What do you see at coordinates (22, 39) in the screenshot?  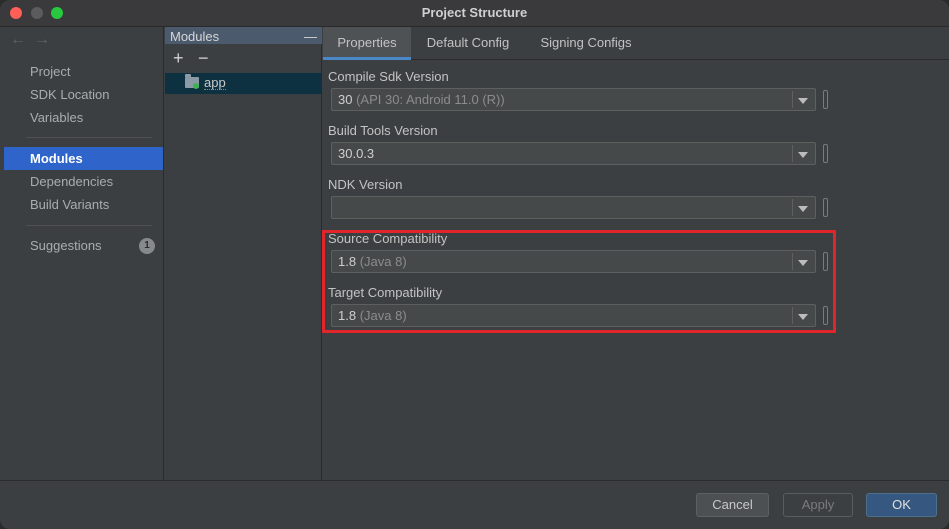 I see `back-arrow-icon: ←` at bounding box center [22, 39].